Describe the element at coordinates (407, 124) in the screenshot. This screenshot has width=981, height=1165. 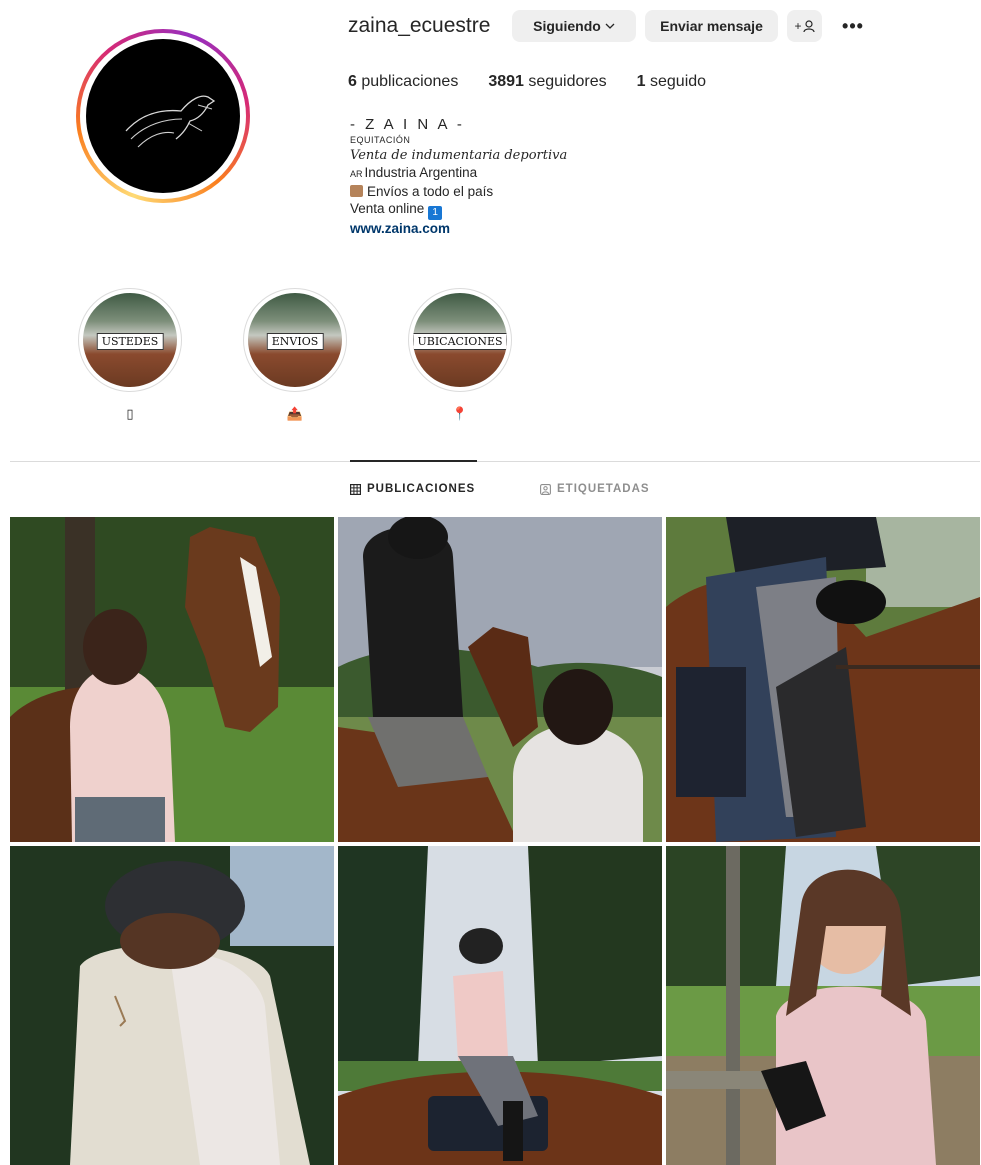
I see `bio-name: - Z A I N A -` at that location.